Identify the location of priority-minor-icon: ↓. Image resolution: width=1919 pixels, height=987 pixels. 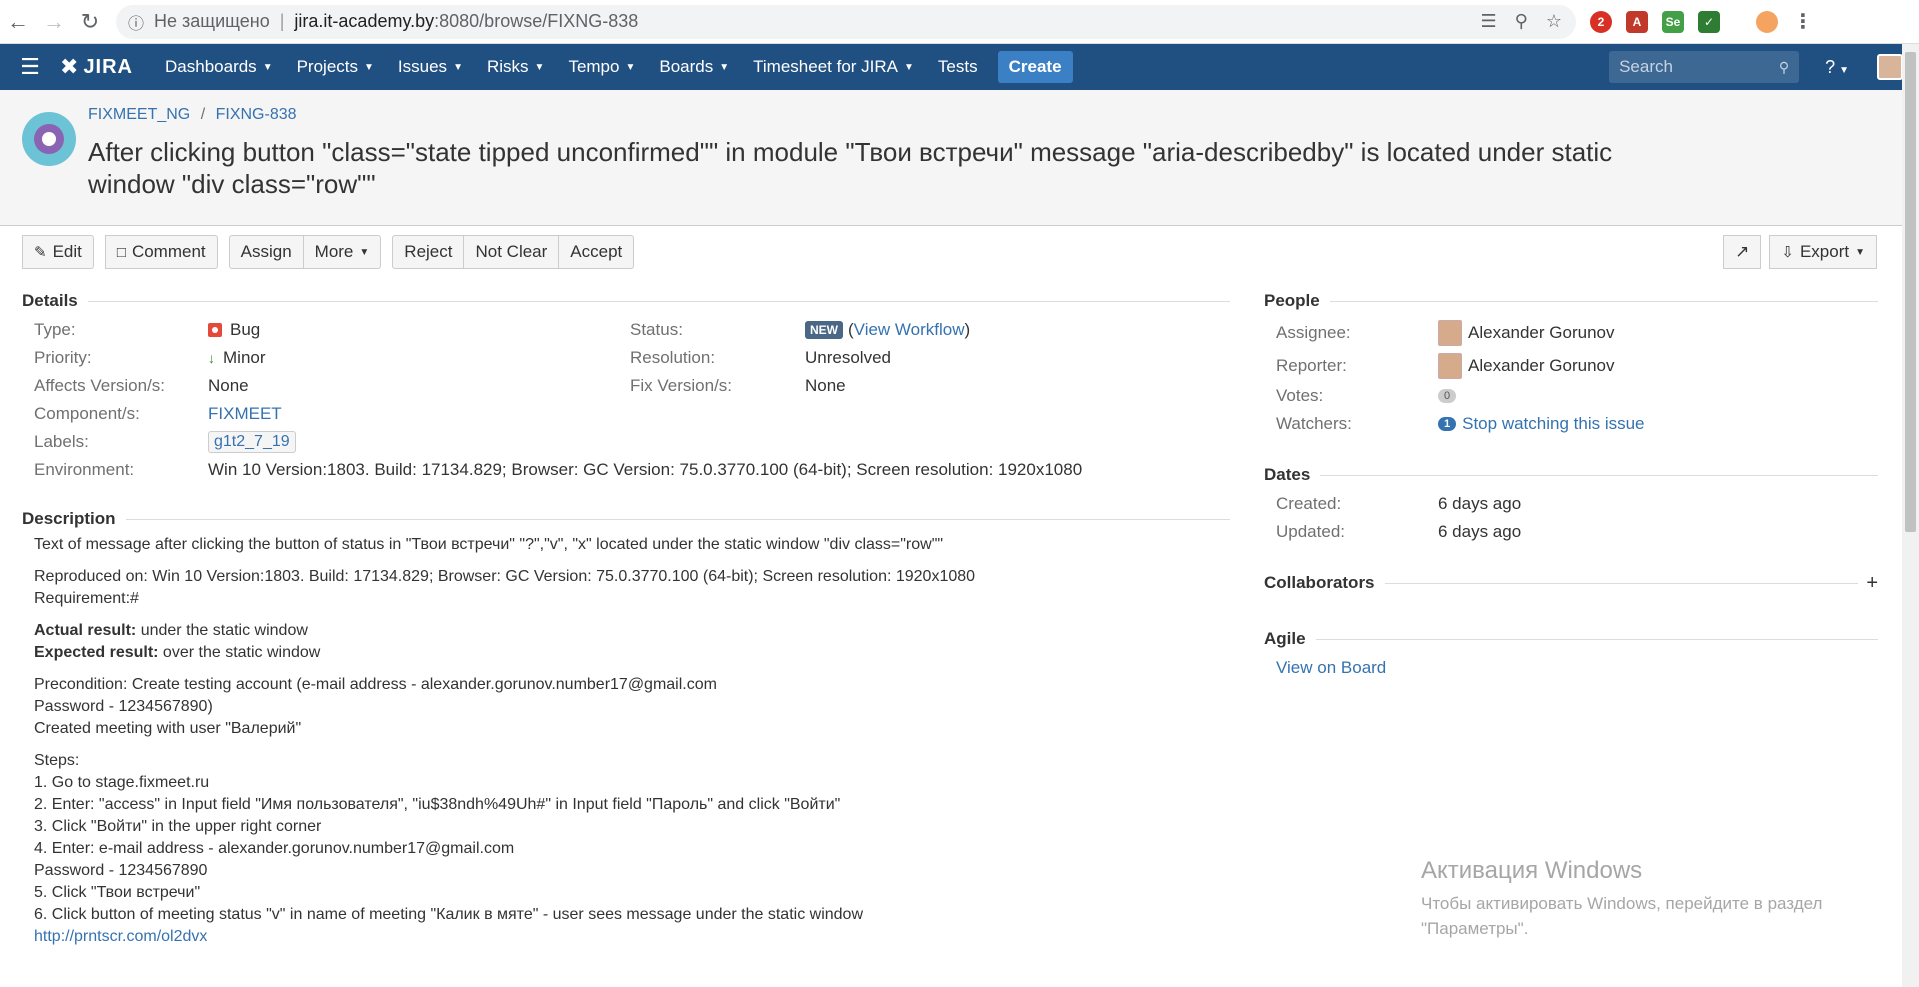
(211, 358).